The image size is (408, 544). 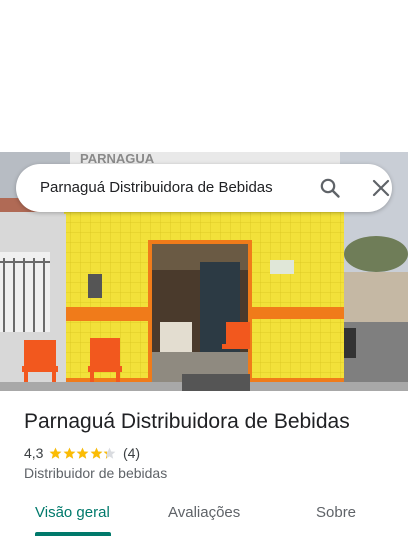 What do you see at coordinates (73, 534) in the screenshot?
I see `active-tab-indicator` at bounding box center [73, 534].